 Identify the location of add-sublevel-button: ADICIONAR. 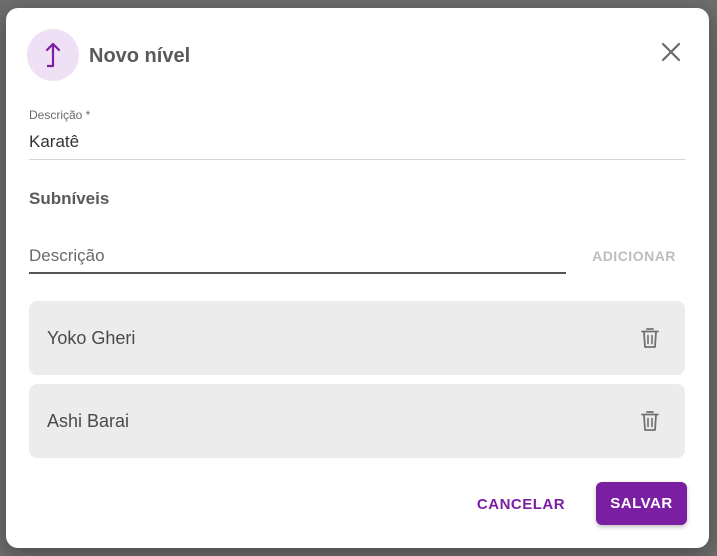
(634, 256).